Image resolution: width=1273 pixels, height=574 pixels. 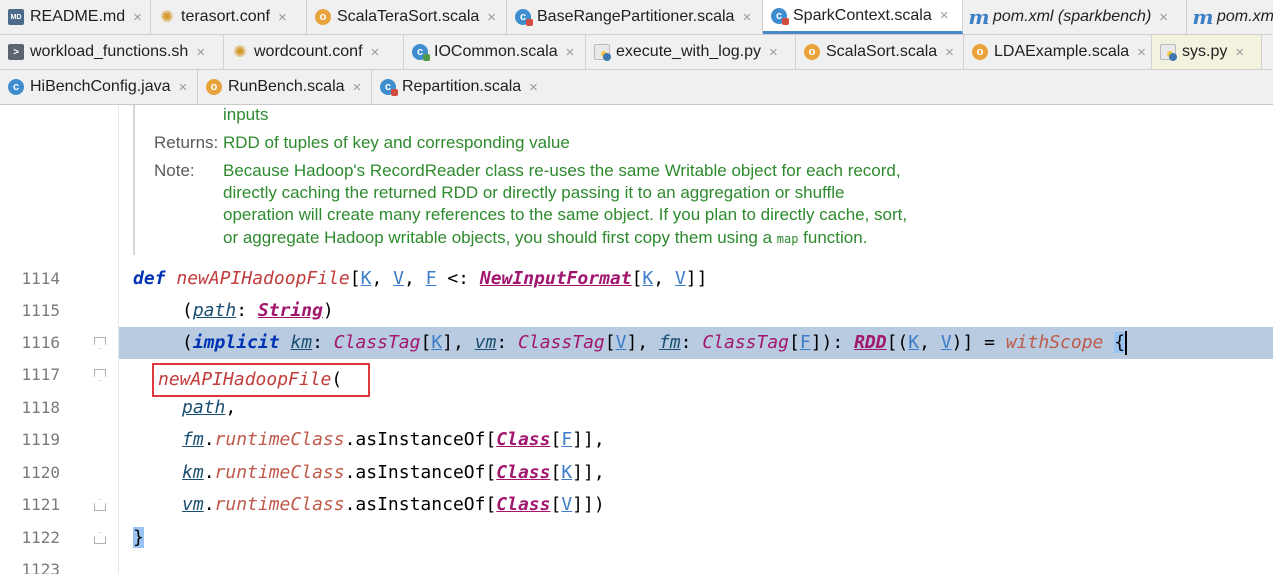 What do you see at coordinates (40, 342) in the screenshot?
I see `line-number: 1116` at bounding box center [40, 342].